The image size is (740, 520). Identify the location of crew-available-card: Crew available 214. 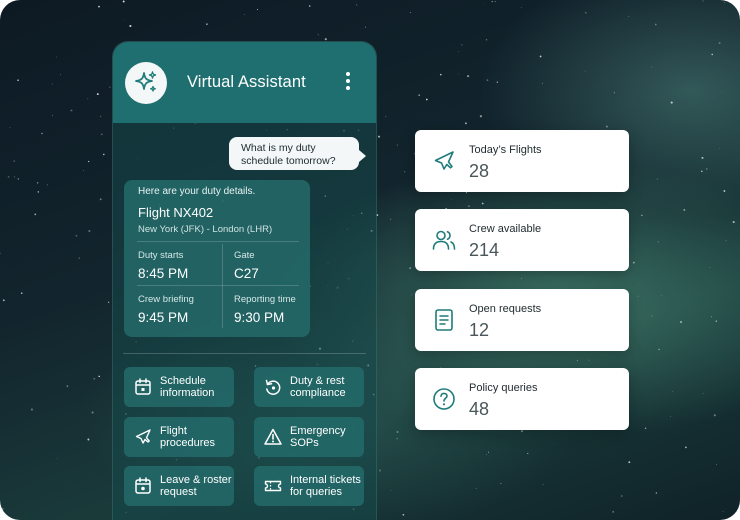
(522, 240).